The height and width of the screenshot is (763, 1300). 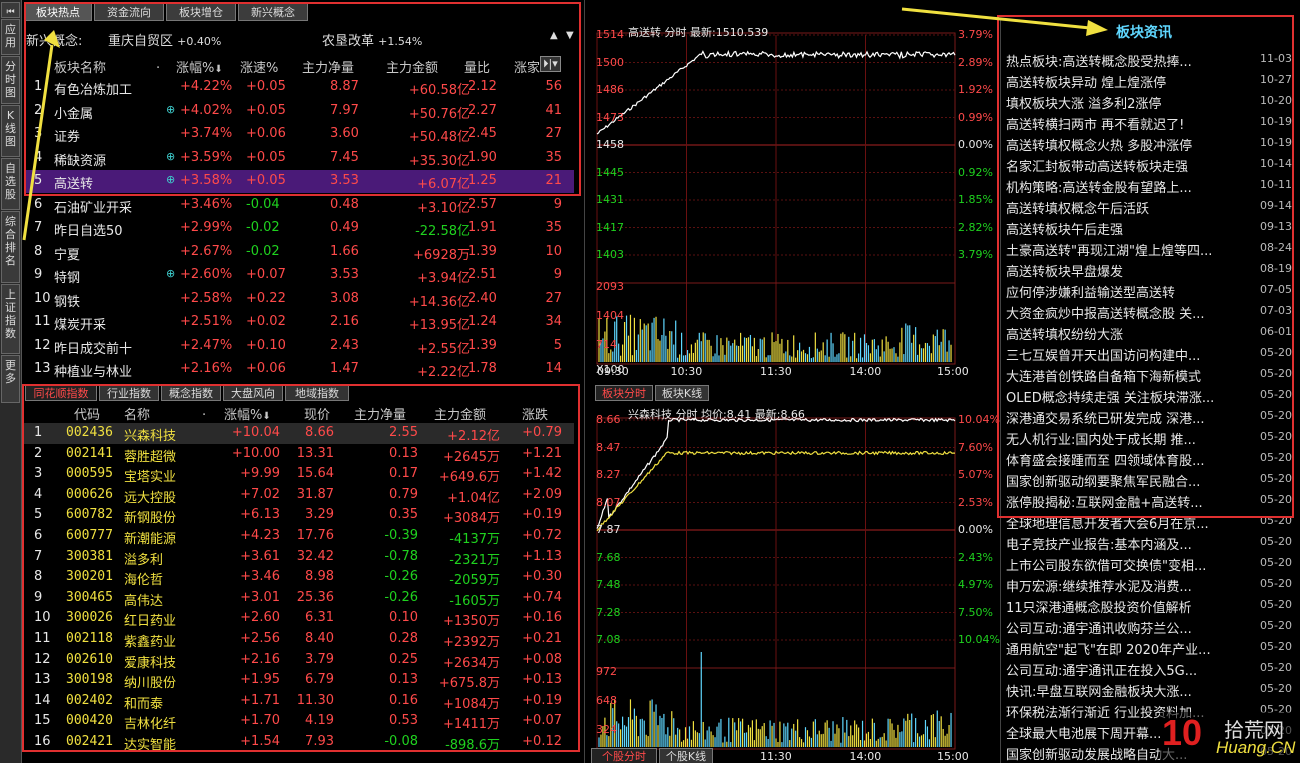 What do you see at coordinates (975, 89) in the screenshot?
I see `chart1-pct-tick: 1.92%` at bounding box center [975, 89].